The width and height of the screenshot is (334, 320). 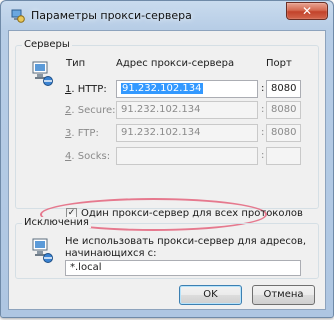 What do you see at coordinates (86, 89) in the screenshot?
I see `http-label: 1. HTTP:` at bounding box center [86, 89].